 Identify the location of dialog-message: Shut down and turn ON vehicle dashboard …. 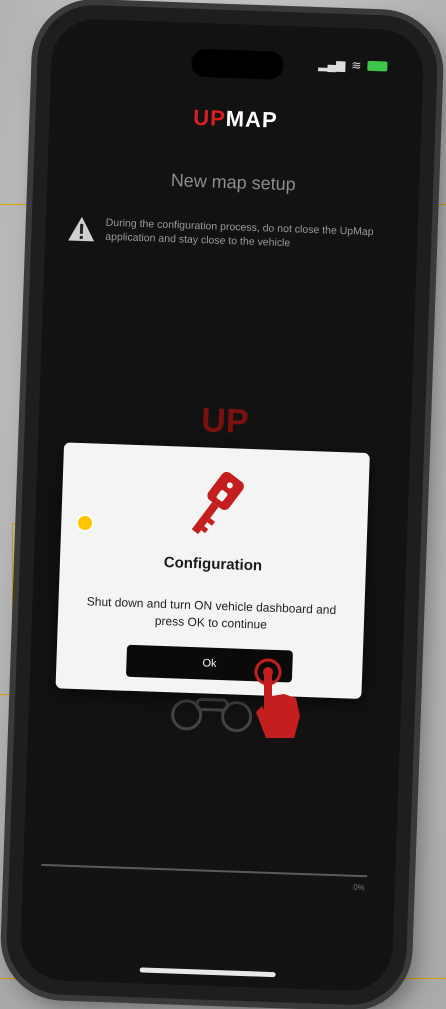
(211, 613).